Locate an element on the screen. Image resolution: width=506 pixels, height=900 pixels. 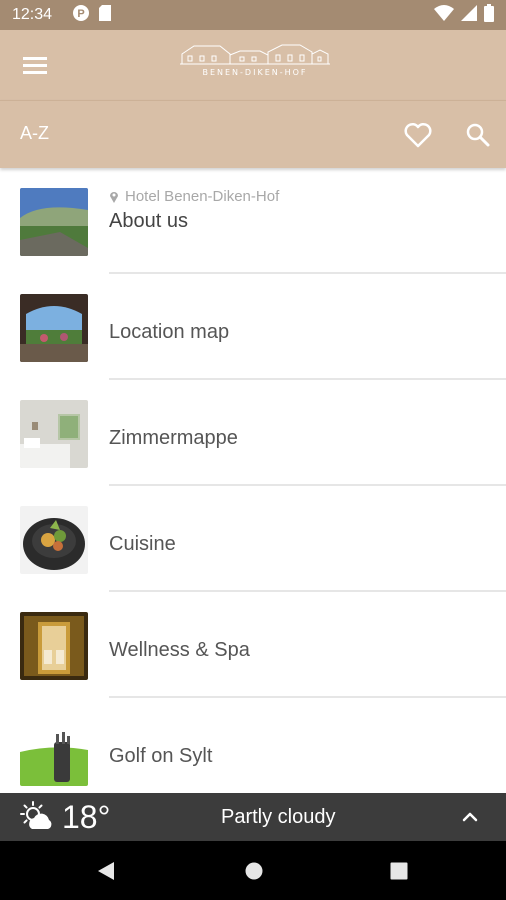
back-button is located at coordinates (106, 873).